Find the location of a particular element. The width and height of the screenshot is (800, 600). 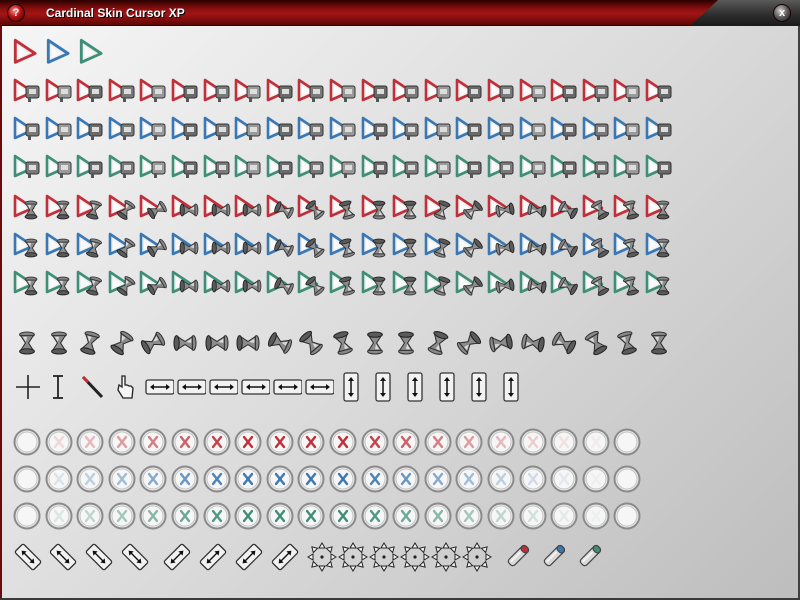

close-button: x is located at coordinates (782, 13).